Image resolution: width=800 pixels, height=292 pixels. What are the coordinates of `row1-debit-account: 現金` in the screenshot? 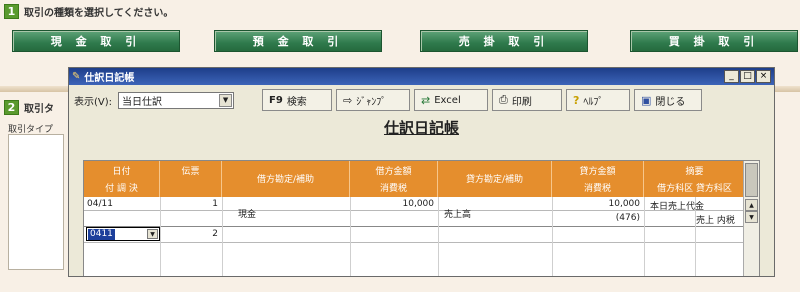 It's located at (247, 213).